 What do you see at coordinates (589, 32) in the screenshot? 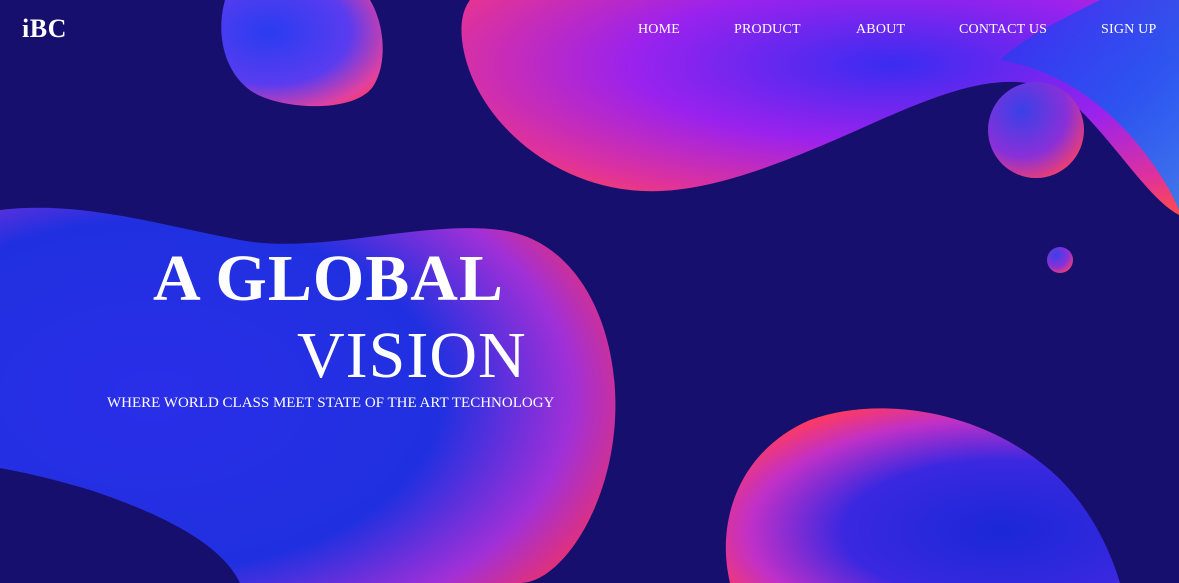
I see `top-navigation: HOME PRODUCT ABOUT CONTACT US SIGN UP` at bounding box center [589, 32].